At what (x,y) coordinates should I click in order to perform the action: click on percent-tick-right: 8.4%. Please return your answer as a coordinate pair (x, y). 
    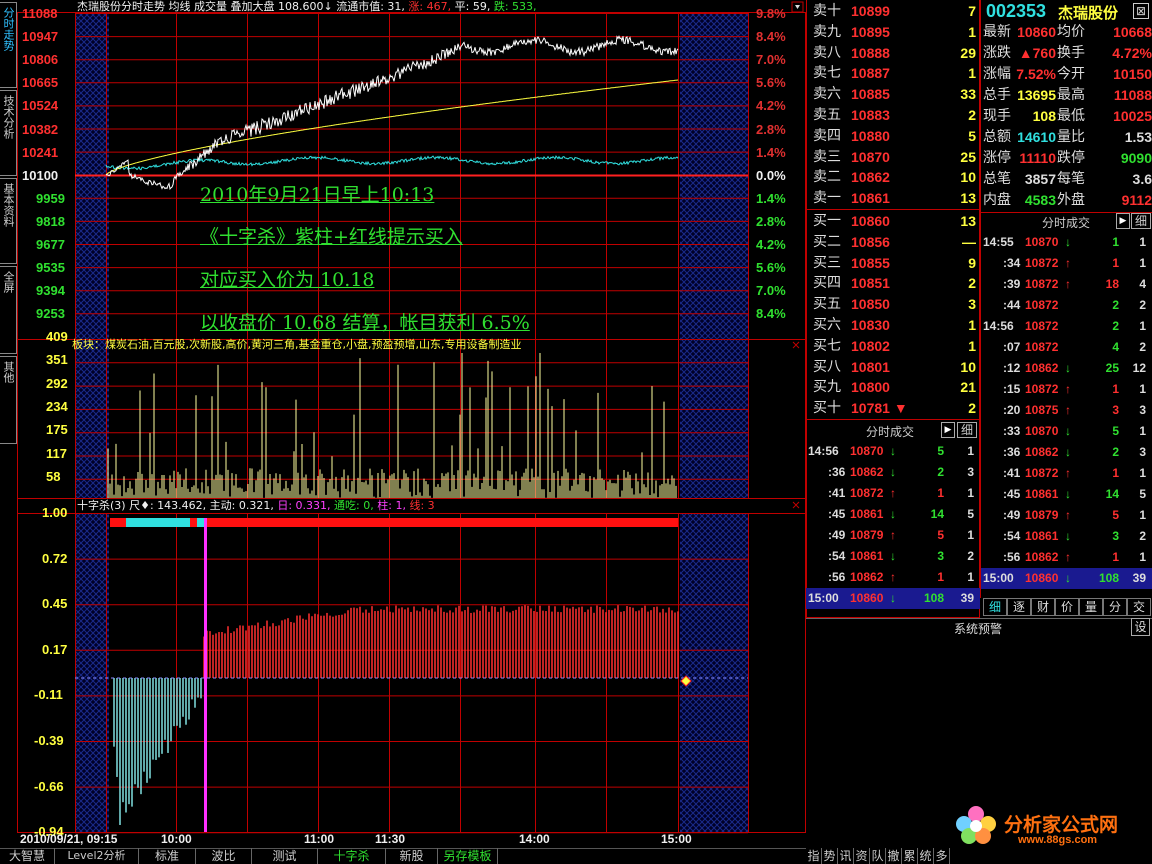
    Looking at the image, I should click on (771, 314).